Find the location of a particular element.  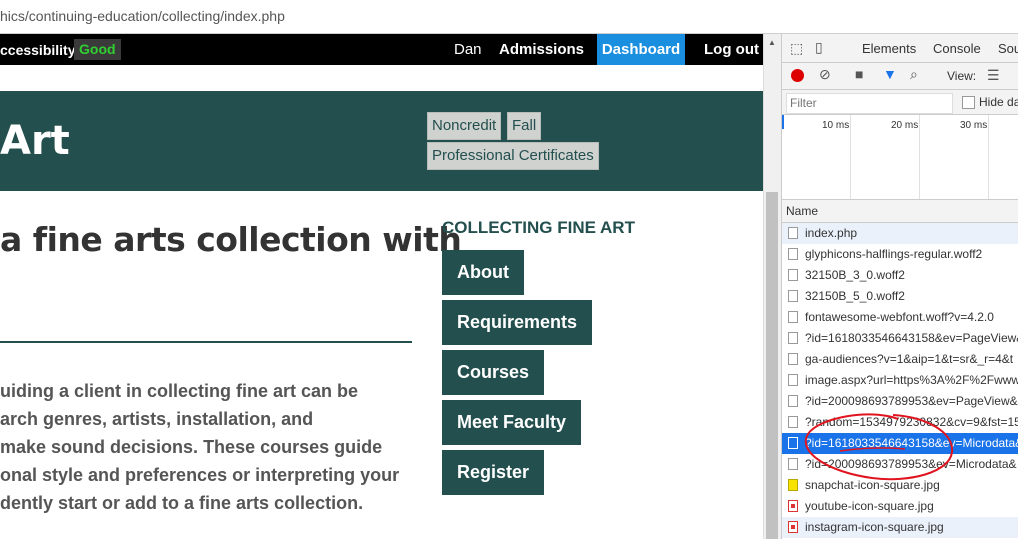

request-row: glyphicons-halflings-regular.woff2 is located at coordinates (900, 254).